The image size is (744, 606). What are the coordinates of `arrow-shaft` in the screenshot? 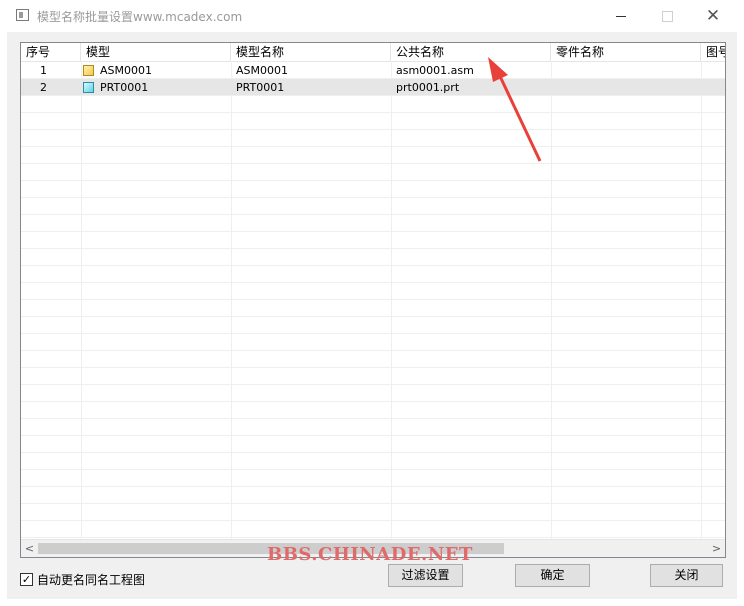 It's located at (519, 116).